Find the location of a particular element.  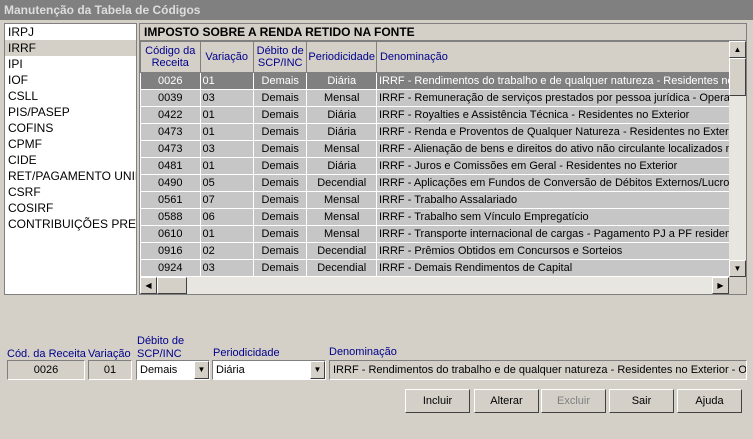

arrow-up-icon: ▲ is located at coordinates (737, 49).